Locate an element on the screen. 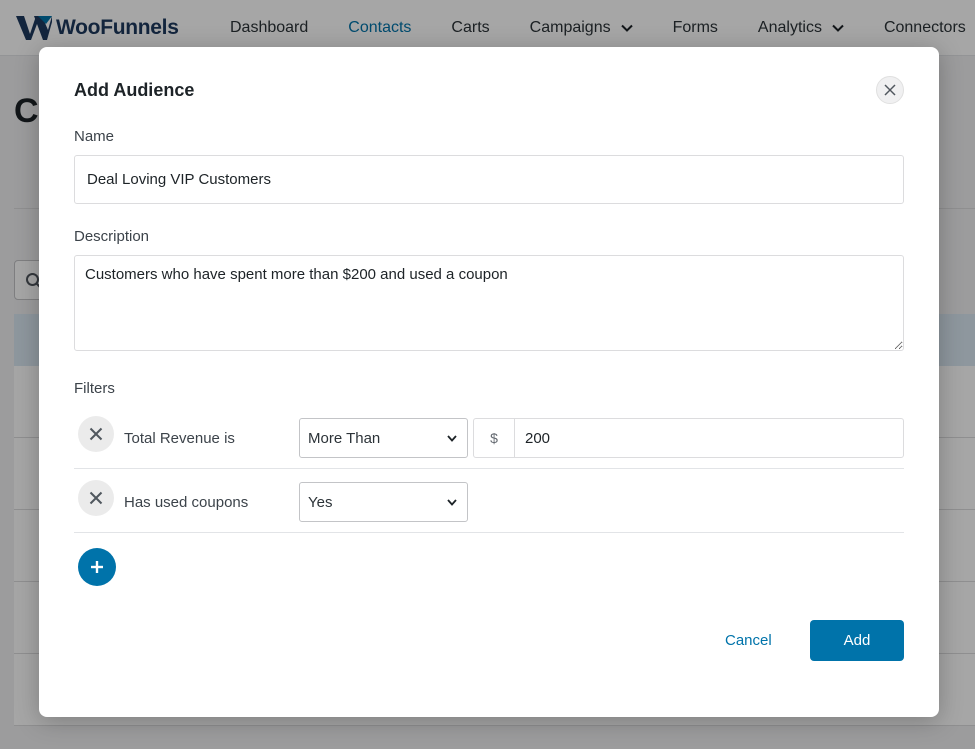 Image resolution: width=975 pixels, height=749 pixels. name-label: Name is located at coordinates (94, 136).